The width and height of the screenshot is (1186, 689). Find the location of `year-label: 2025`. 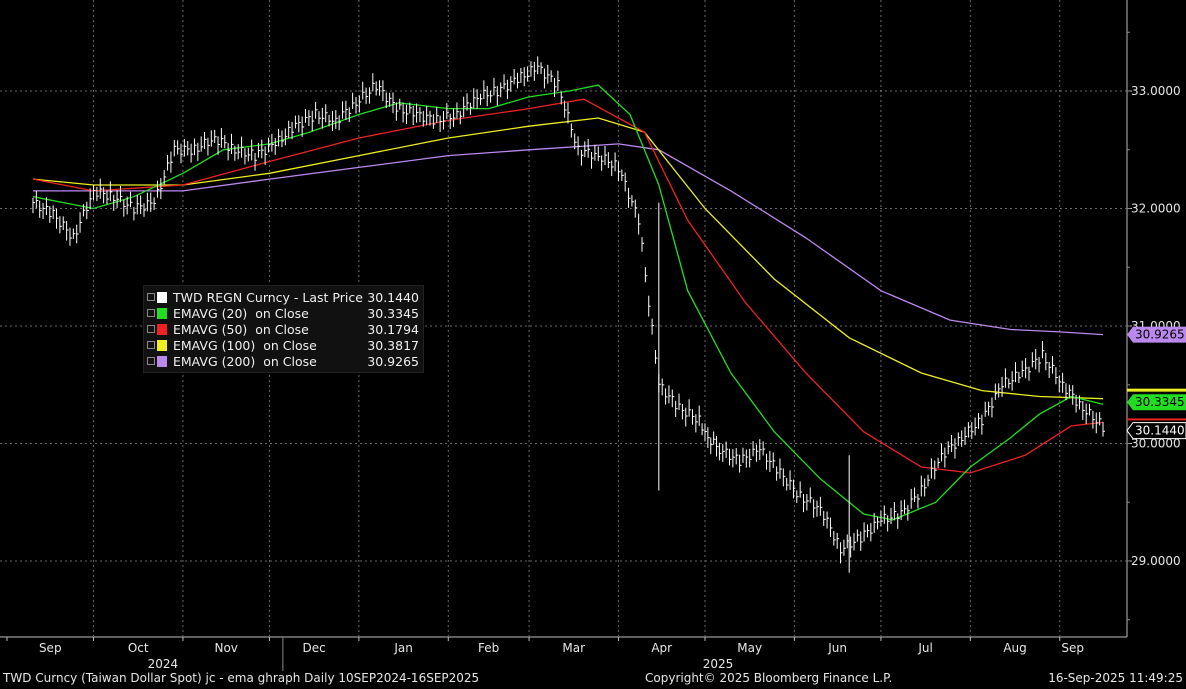

year-label: 2025 is located at coordinates (718, 664).